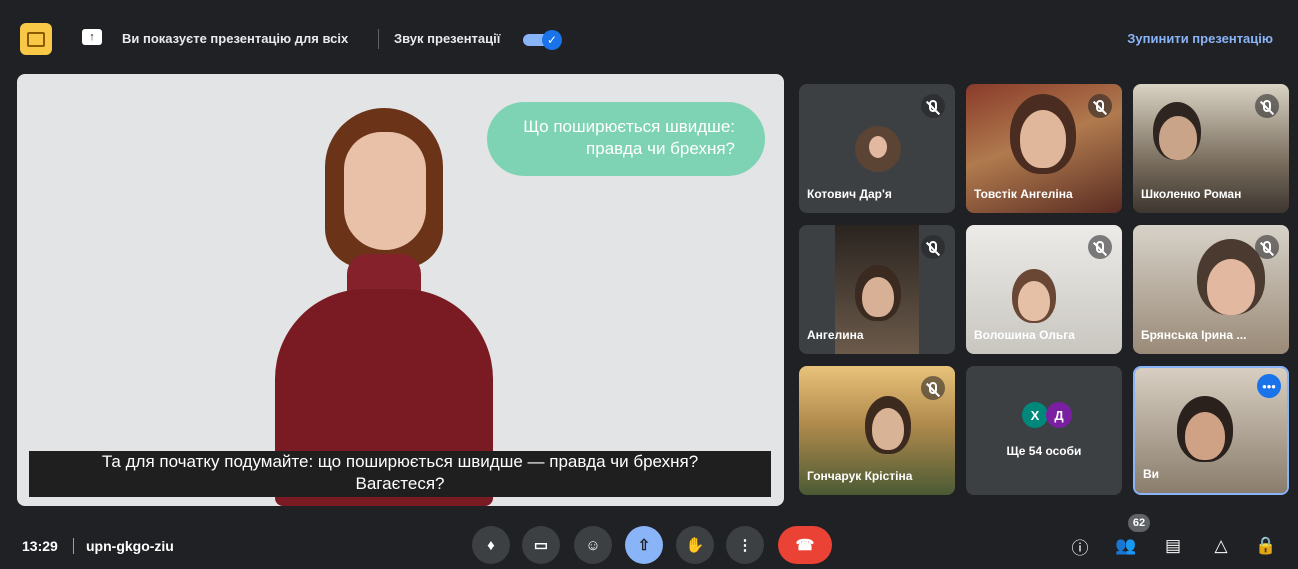 Image resolution: width=1298 pixels, height=569 pixels. What do you see at coordinates (1023, 194) in the screenshot?
I see `participant-name: Товстік Ангеліна` at bounding box center [1023, 194].